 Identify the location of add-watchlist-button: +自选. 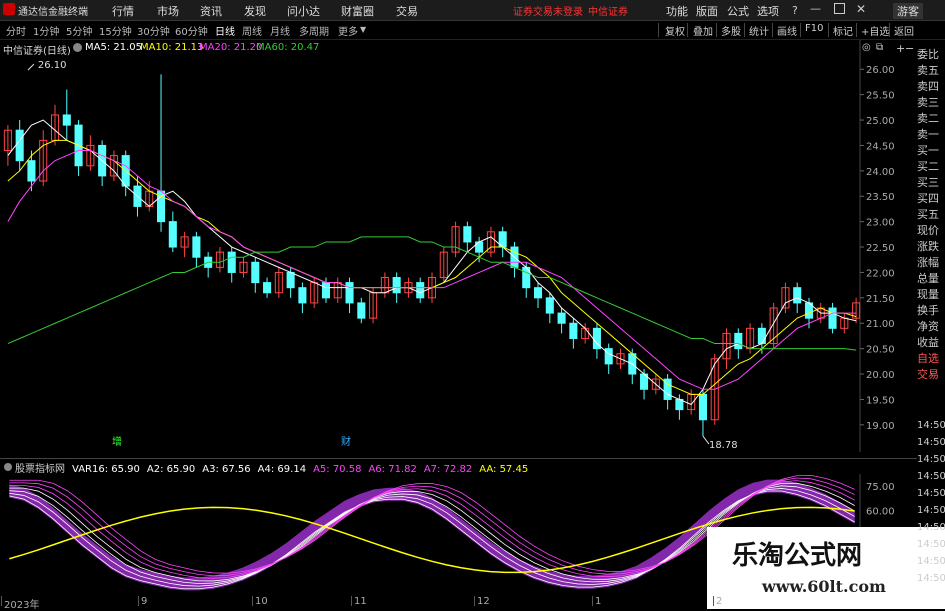
(875, 30).